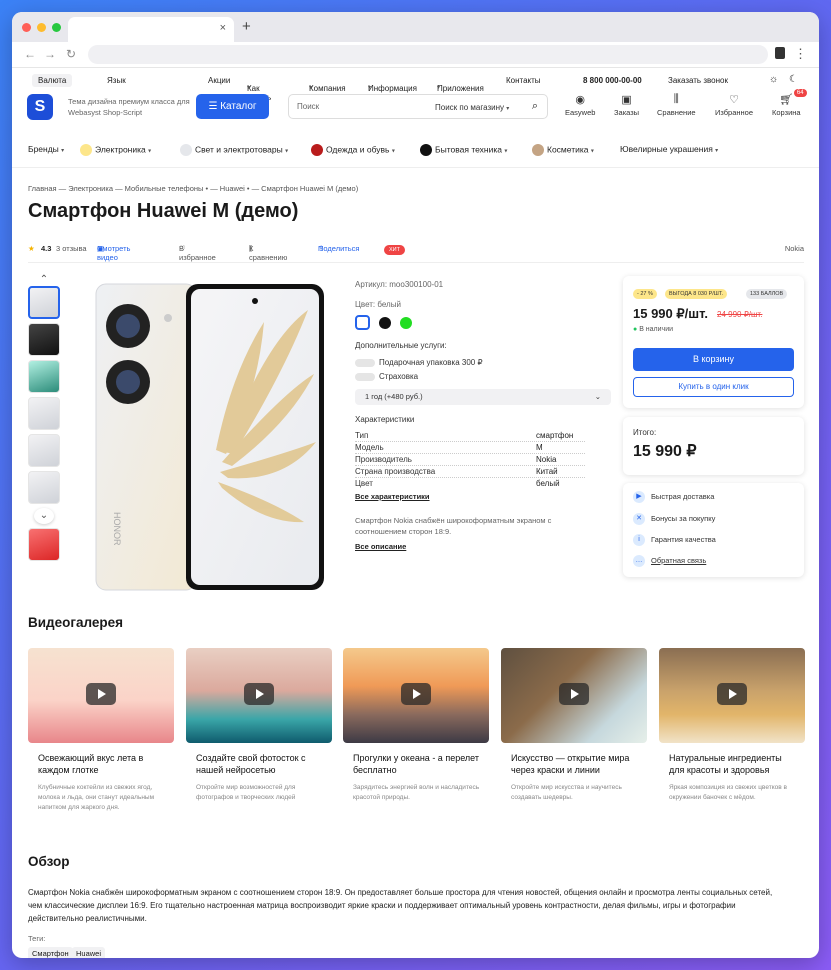 The image size is (831, 970). I want to click on feature-quality: i Гарантия качества, so click(674, 540).